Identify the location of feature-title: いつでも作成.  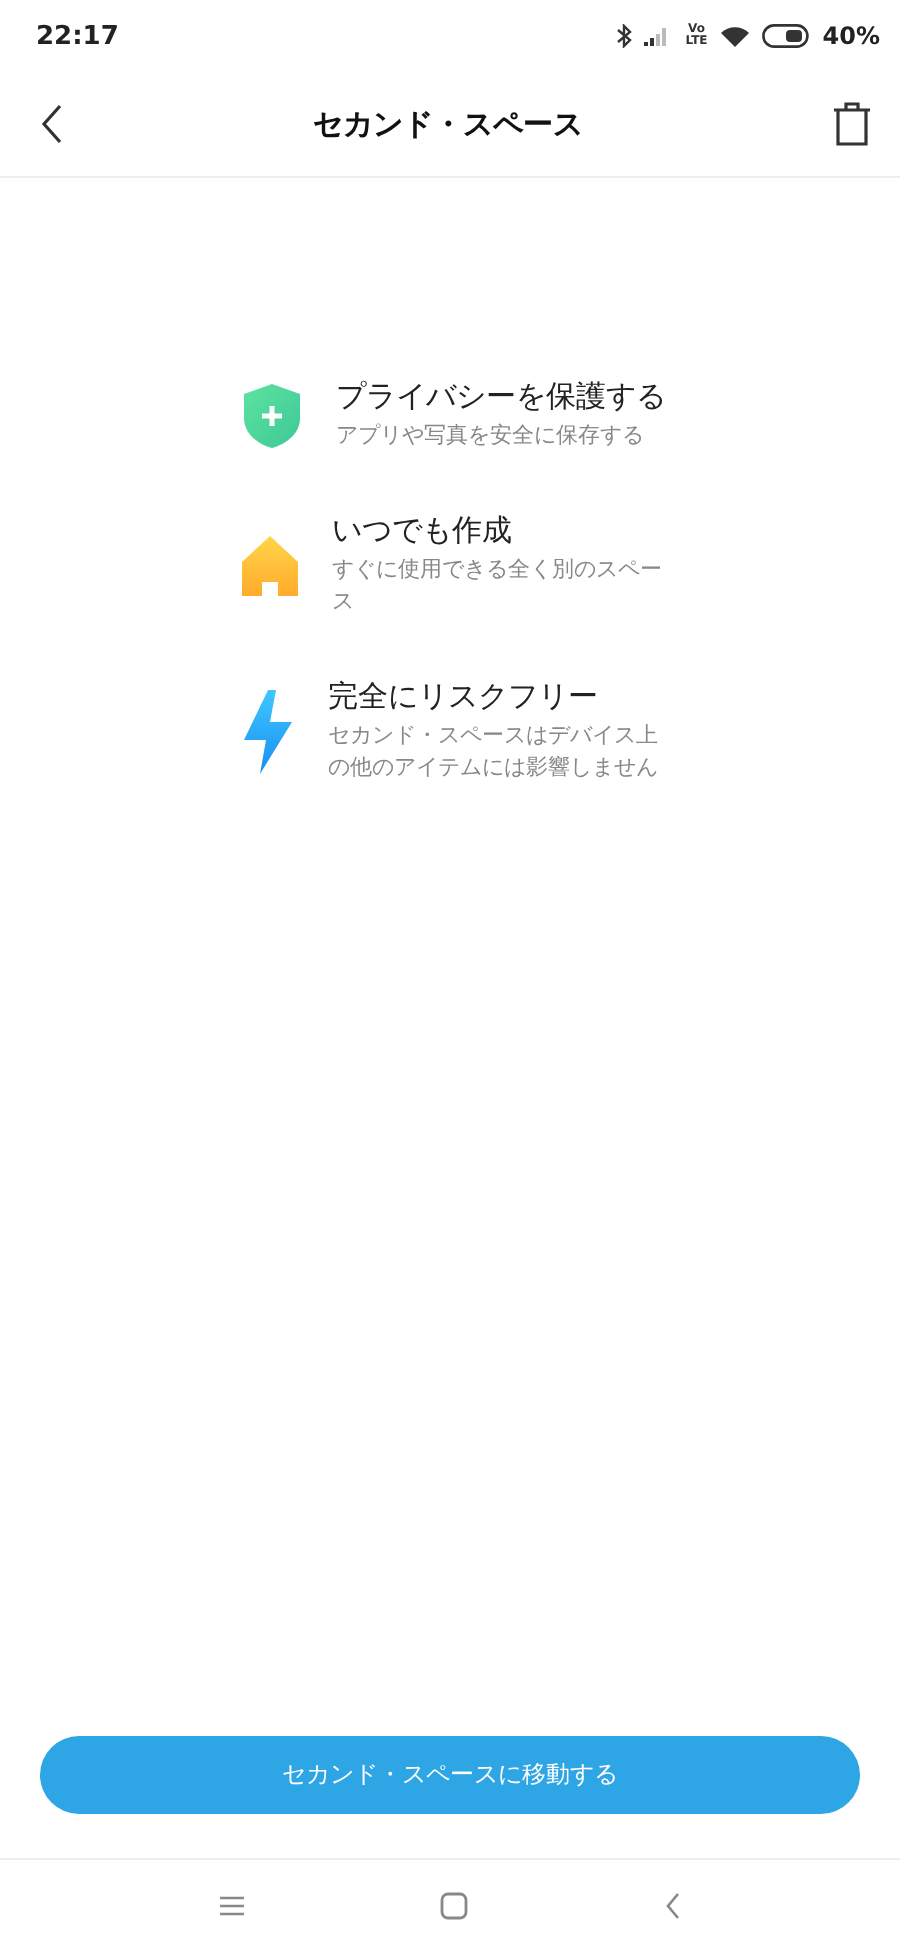
(423, 531).